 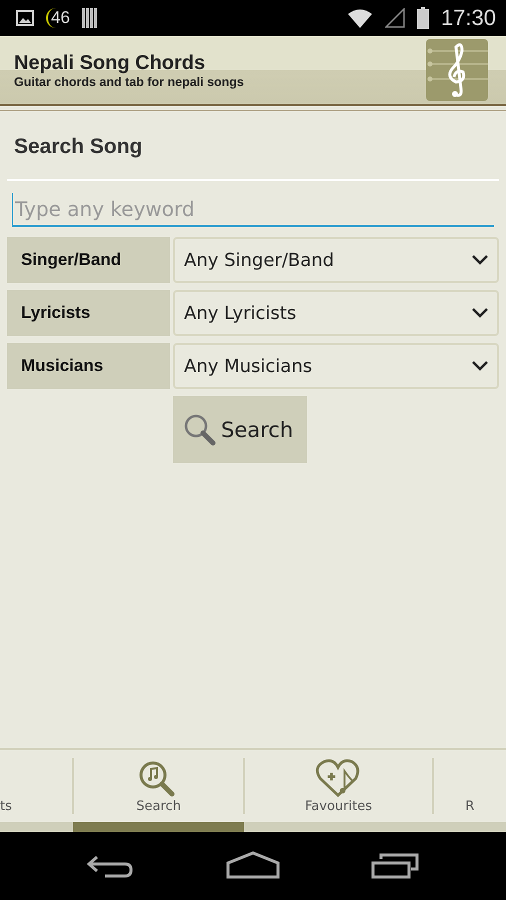 I want to click on search-button: Search, so click(x=240, y=429).